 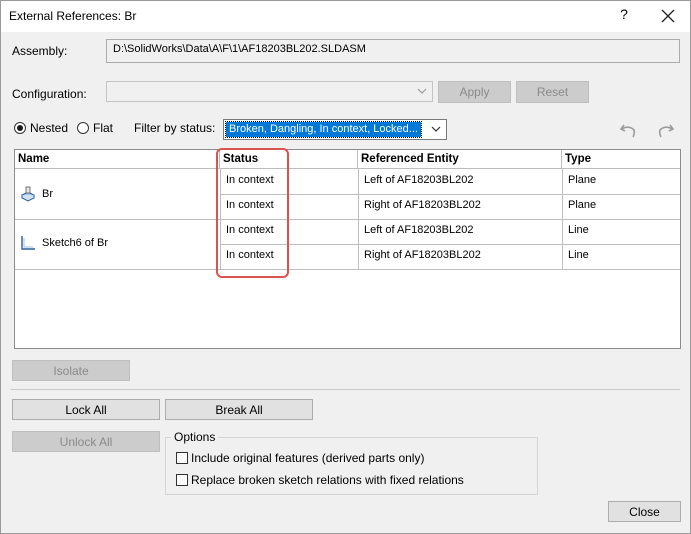 What do you see at coordinates (75, 243) in the screenshot?
I see `group-name: Sketch6 of Br` at bounding box center [75, 243].